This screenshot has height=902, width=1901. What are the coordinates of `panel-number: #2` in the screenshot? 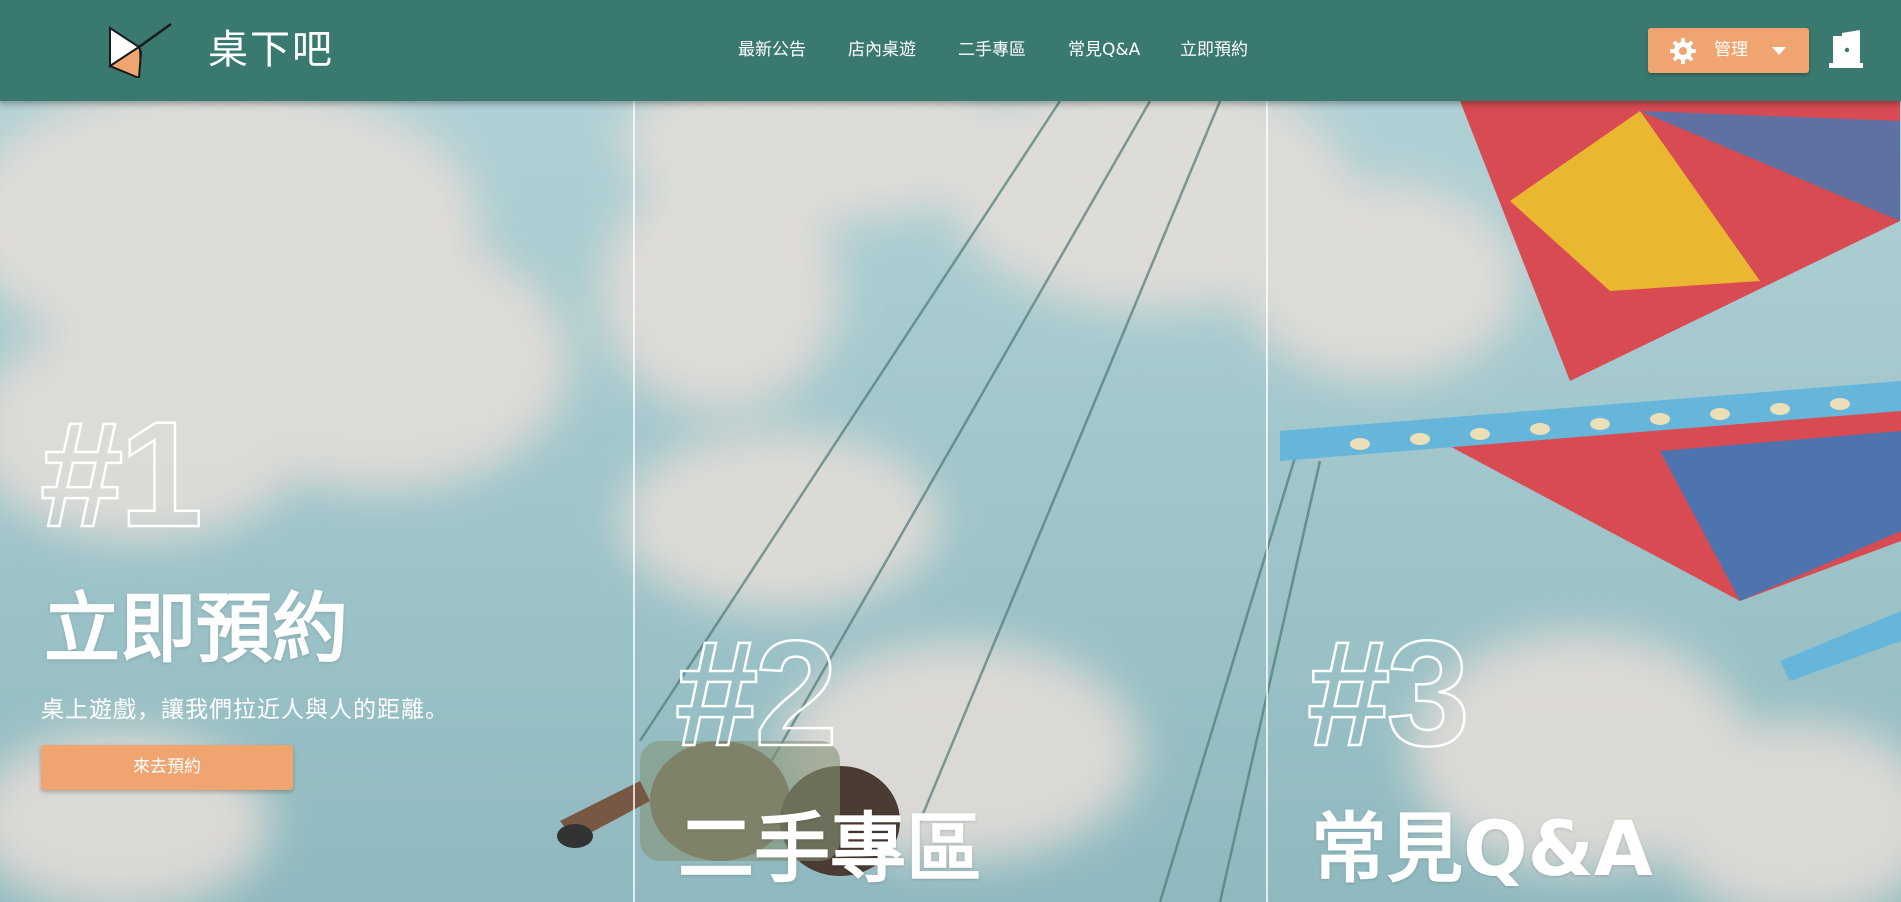 It's located at (756, 693).